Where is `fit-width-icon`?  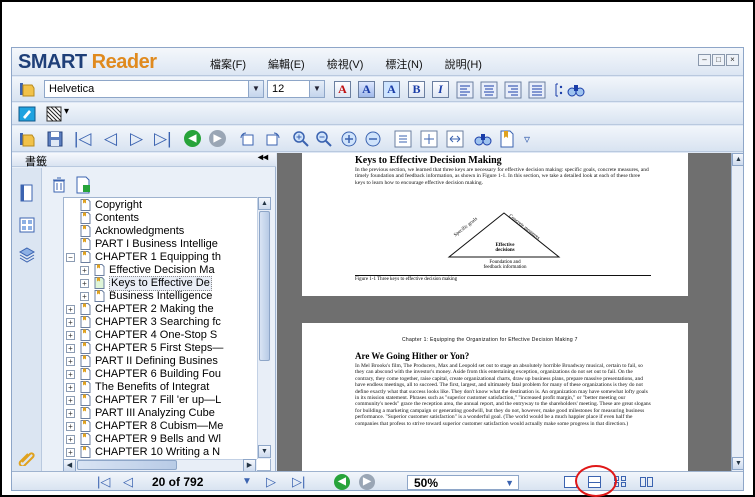 fit-width-icon is located at coordinates (455, 139).